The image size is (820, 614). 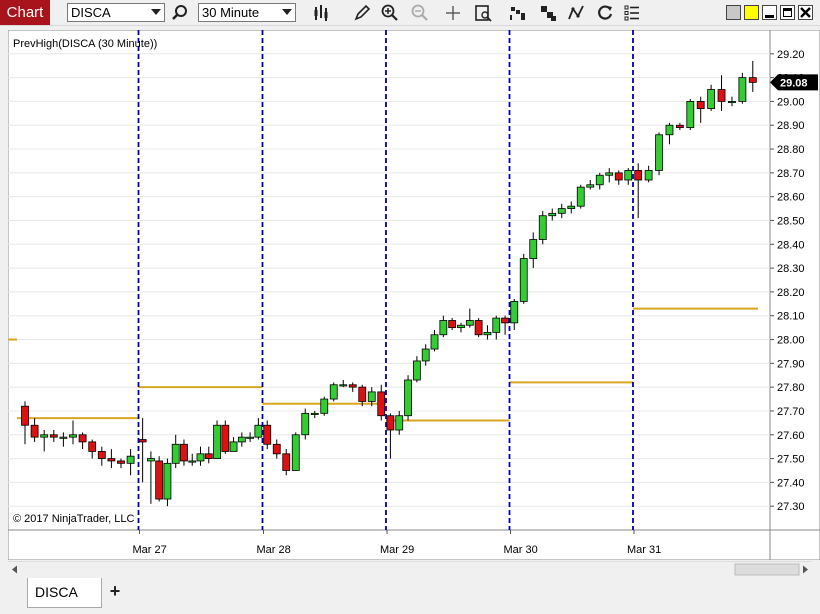 What do you see at coordinates (576, 13) in the screenshot?
I see `strategies-icon` at bounding box center [576, 13].